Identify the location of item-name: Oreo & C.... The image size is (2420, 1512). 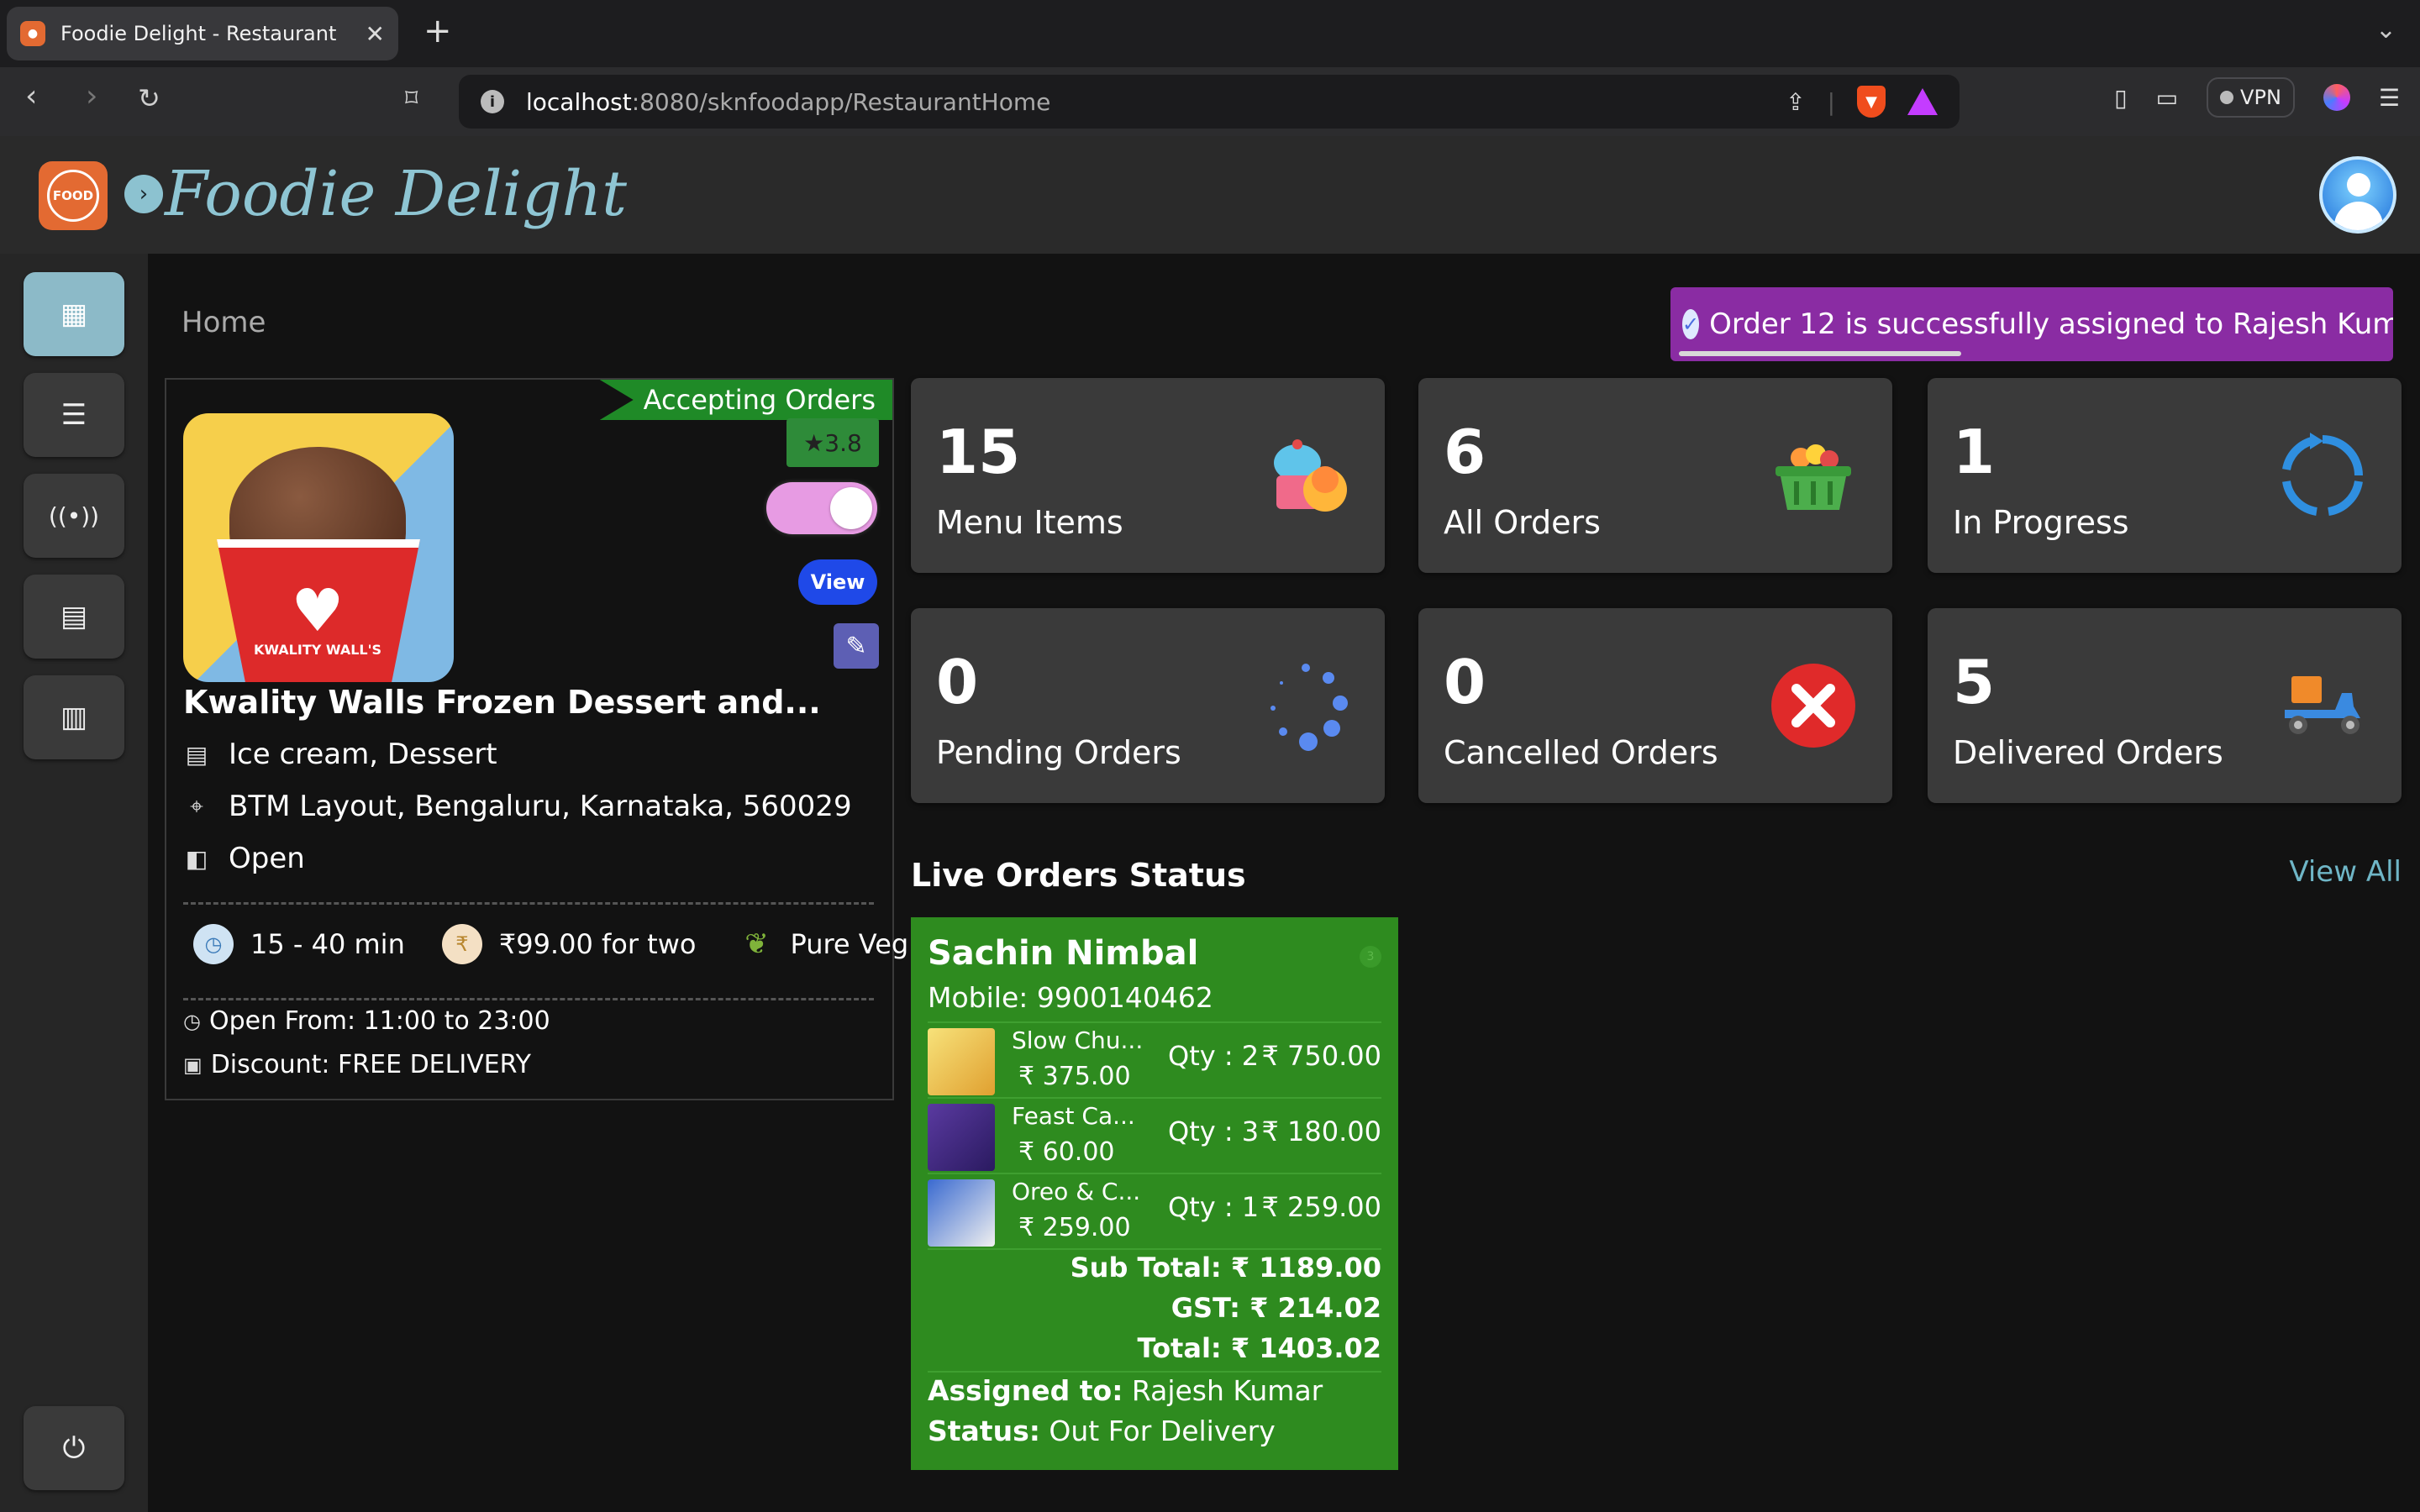
(1076, 1191).